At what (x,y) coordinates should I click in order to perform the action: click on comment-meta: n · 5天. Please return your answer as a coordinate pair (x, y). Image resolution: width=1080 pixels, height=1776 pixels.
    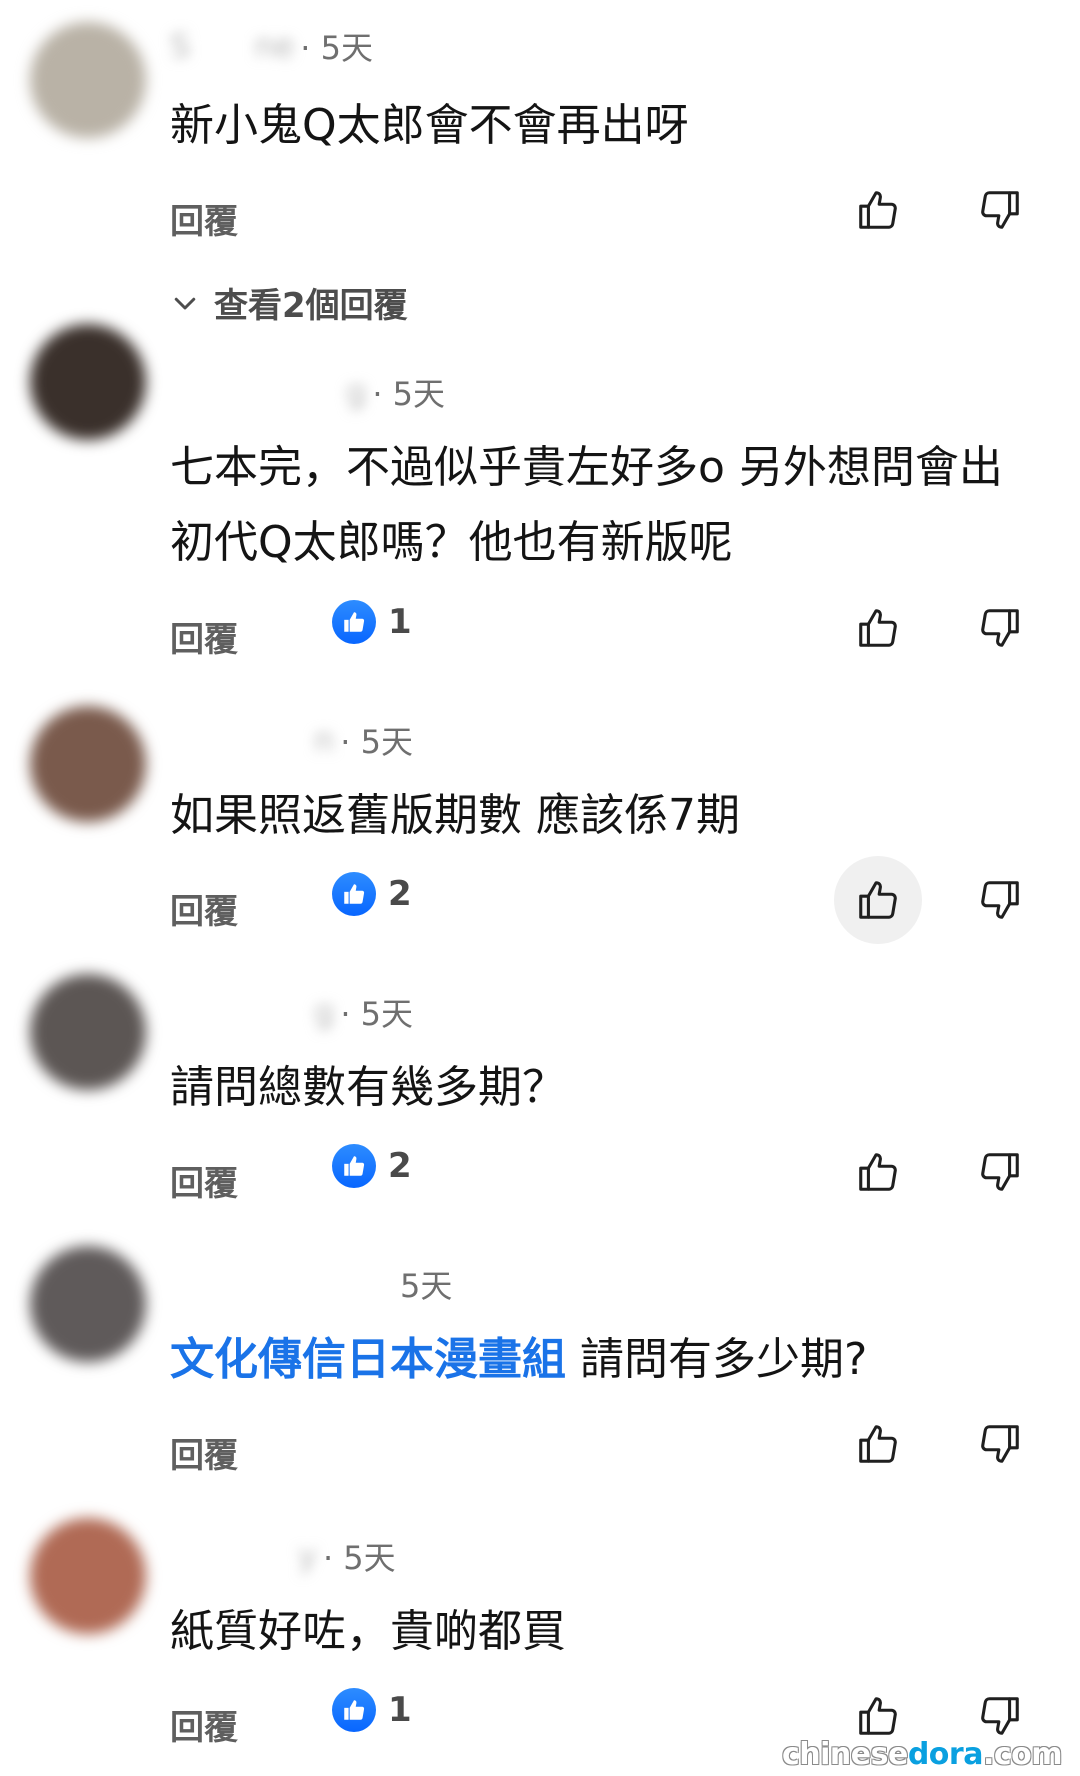
    Looking at the image, I should click on (291, 740).